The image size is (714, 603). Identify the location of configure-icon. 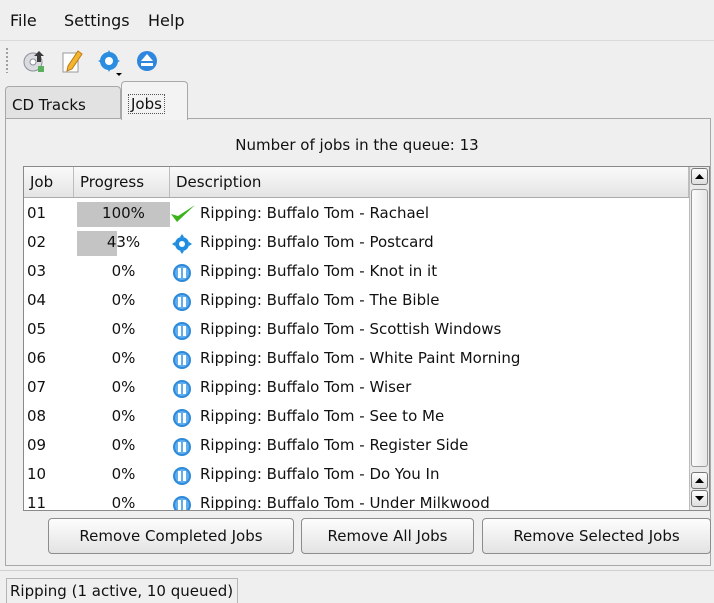
(109, 62).